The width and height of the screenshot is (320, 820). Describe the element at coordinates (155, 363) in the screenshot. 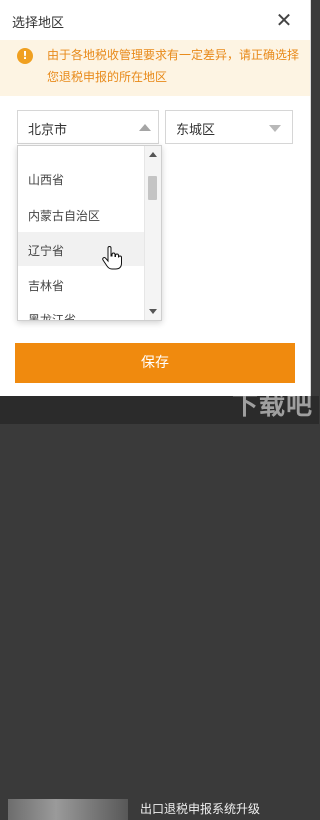

I see `save-button: 保存` at that location.